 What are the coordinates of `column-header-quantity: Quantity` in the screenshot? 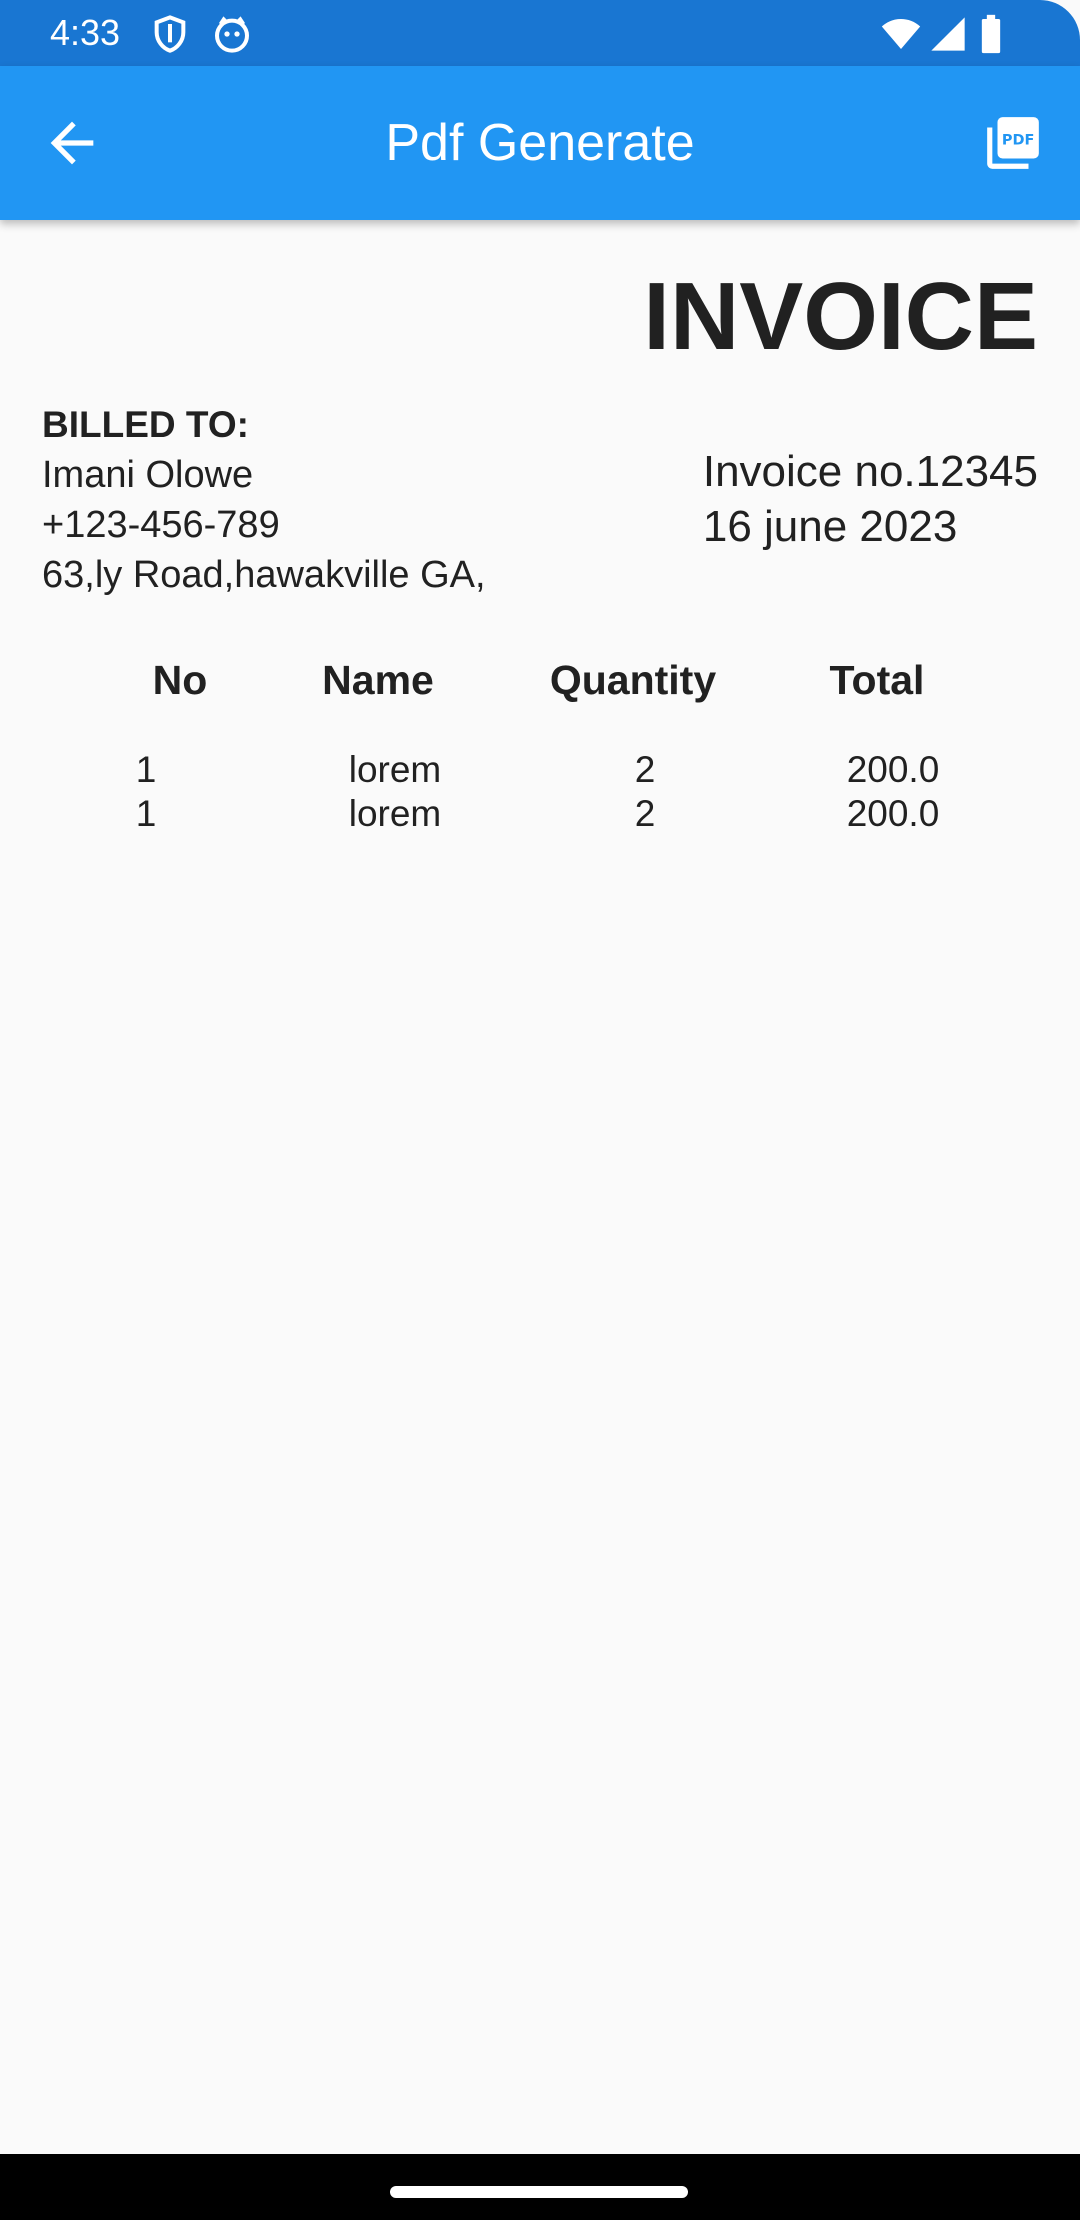 It's located at (633, 680).